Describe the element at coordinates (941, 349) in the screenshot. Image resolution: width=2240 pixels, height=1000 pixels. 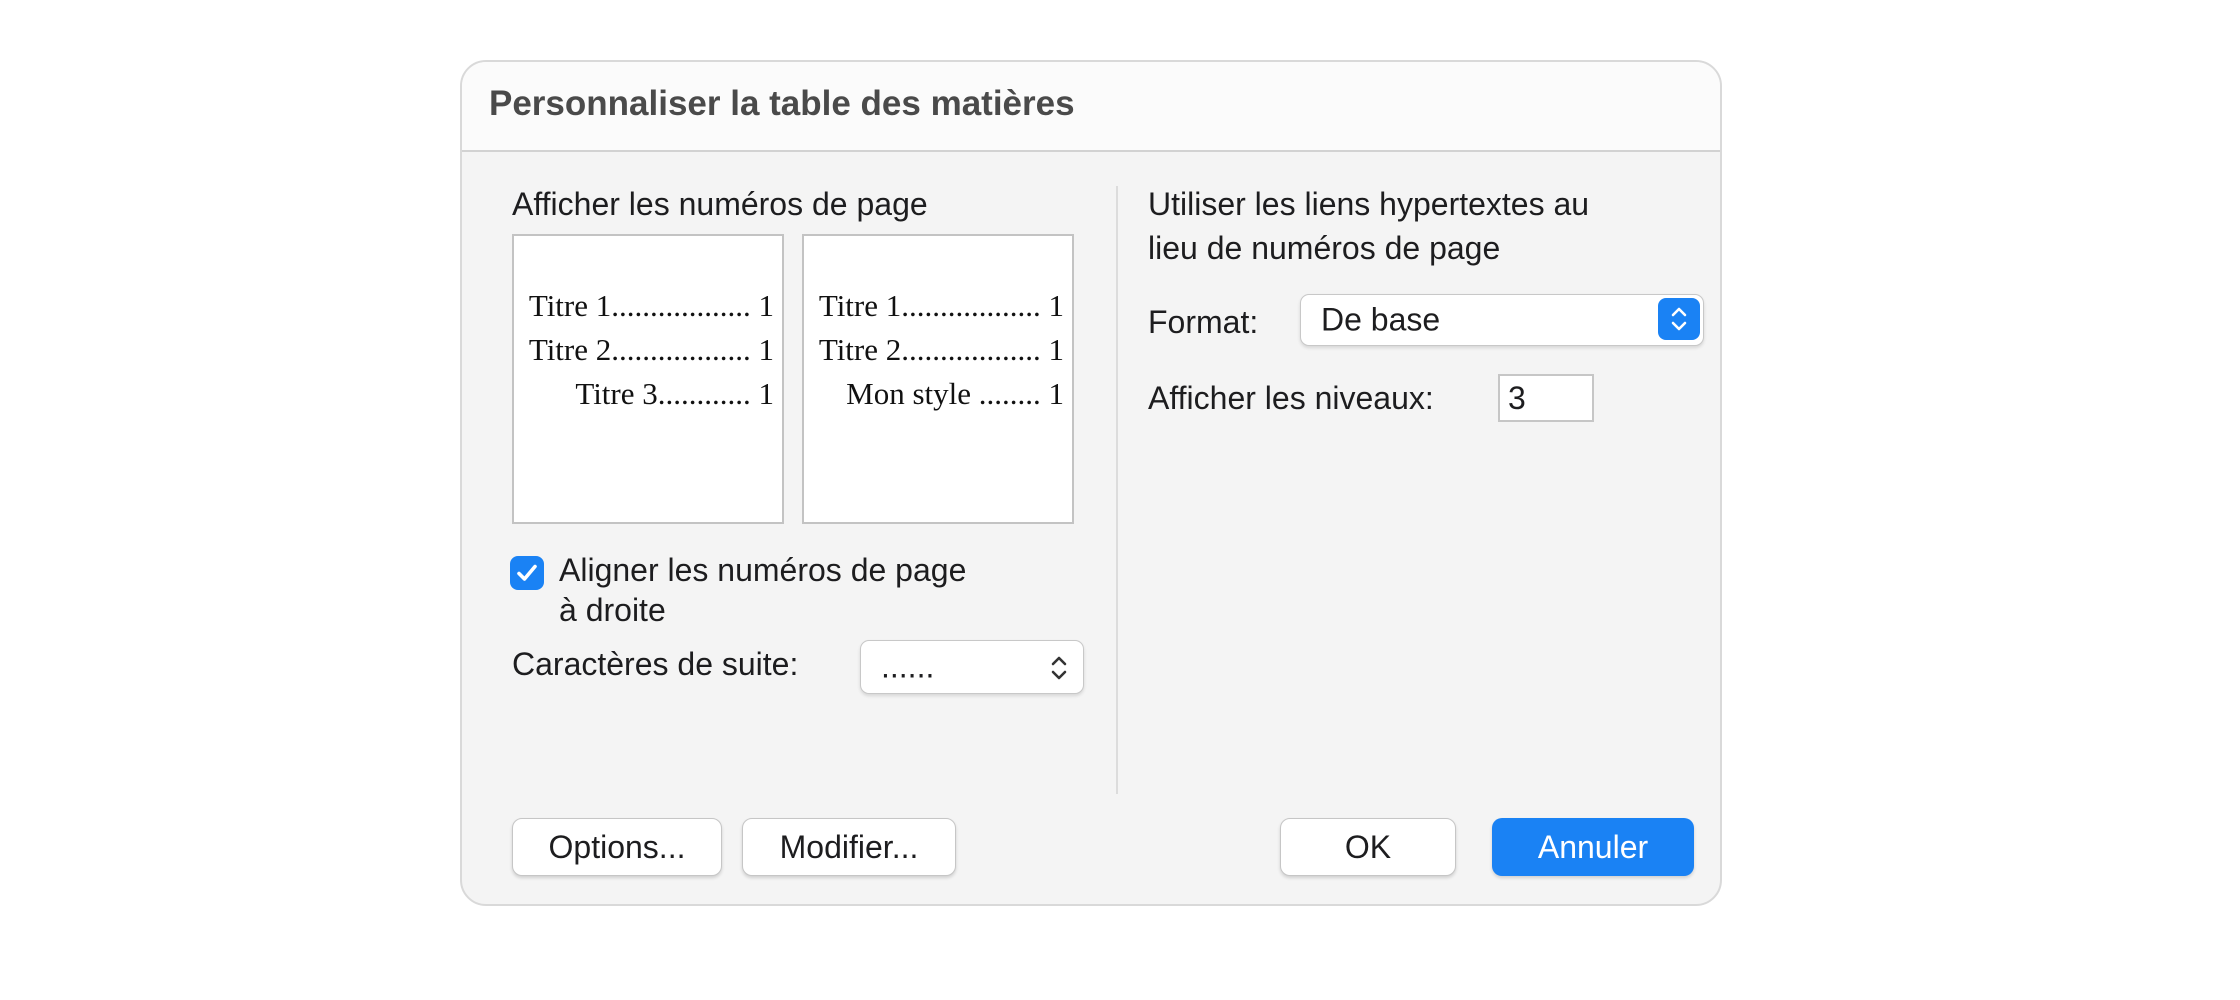
I see `web-preview-line-2: Titre 2.................. 1` at that location.